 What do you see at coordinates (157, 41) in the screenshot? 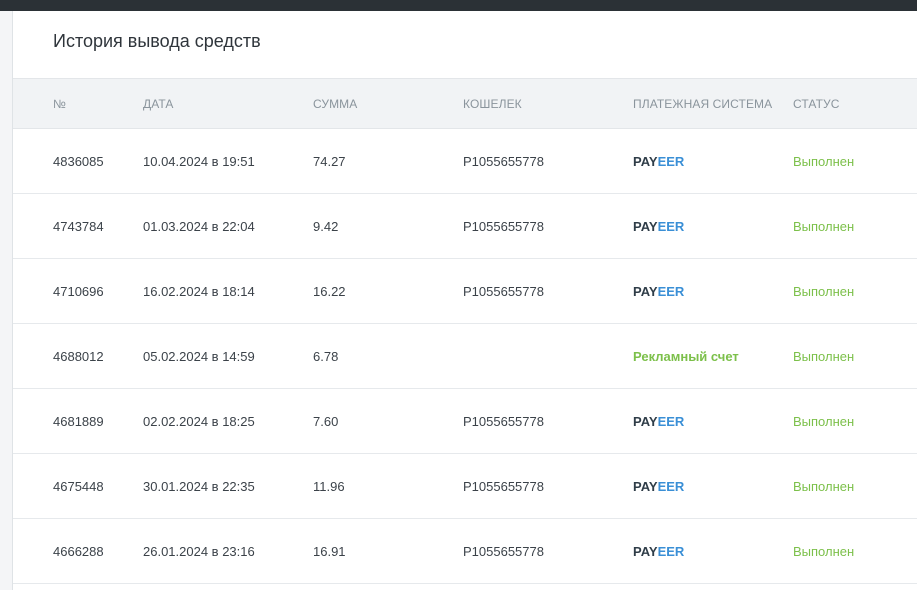
I see `page-title: История вывода средств` at bounding box center [157, 41].